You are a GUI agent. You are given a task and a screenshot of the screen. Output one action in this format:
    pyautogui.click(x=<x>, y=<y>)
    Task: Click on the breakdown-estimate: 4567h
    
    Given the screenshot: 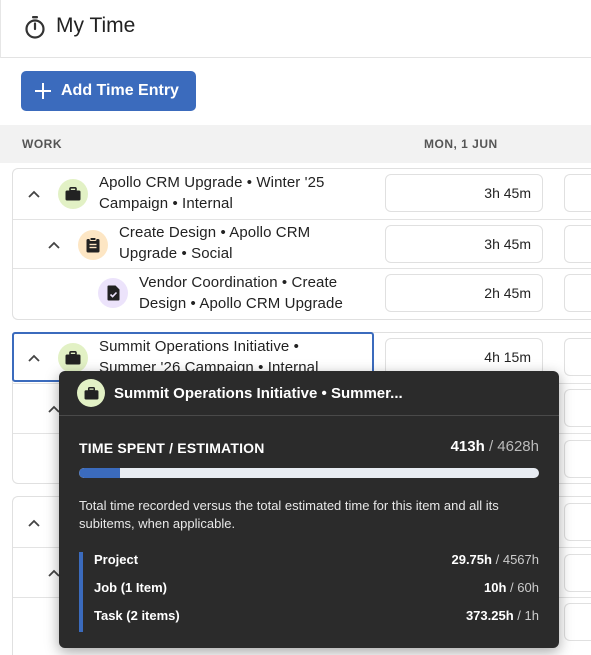 What is the action you would take?
    pyautogui.click(x=520, y=559)
    